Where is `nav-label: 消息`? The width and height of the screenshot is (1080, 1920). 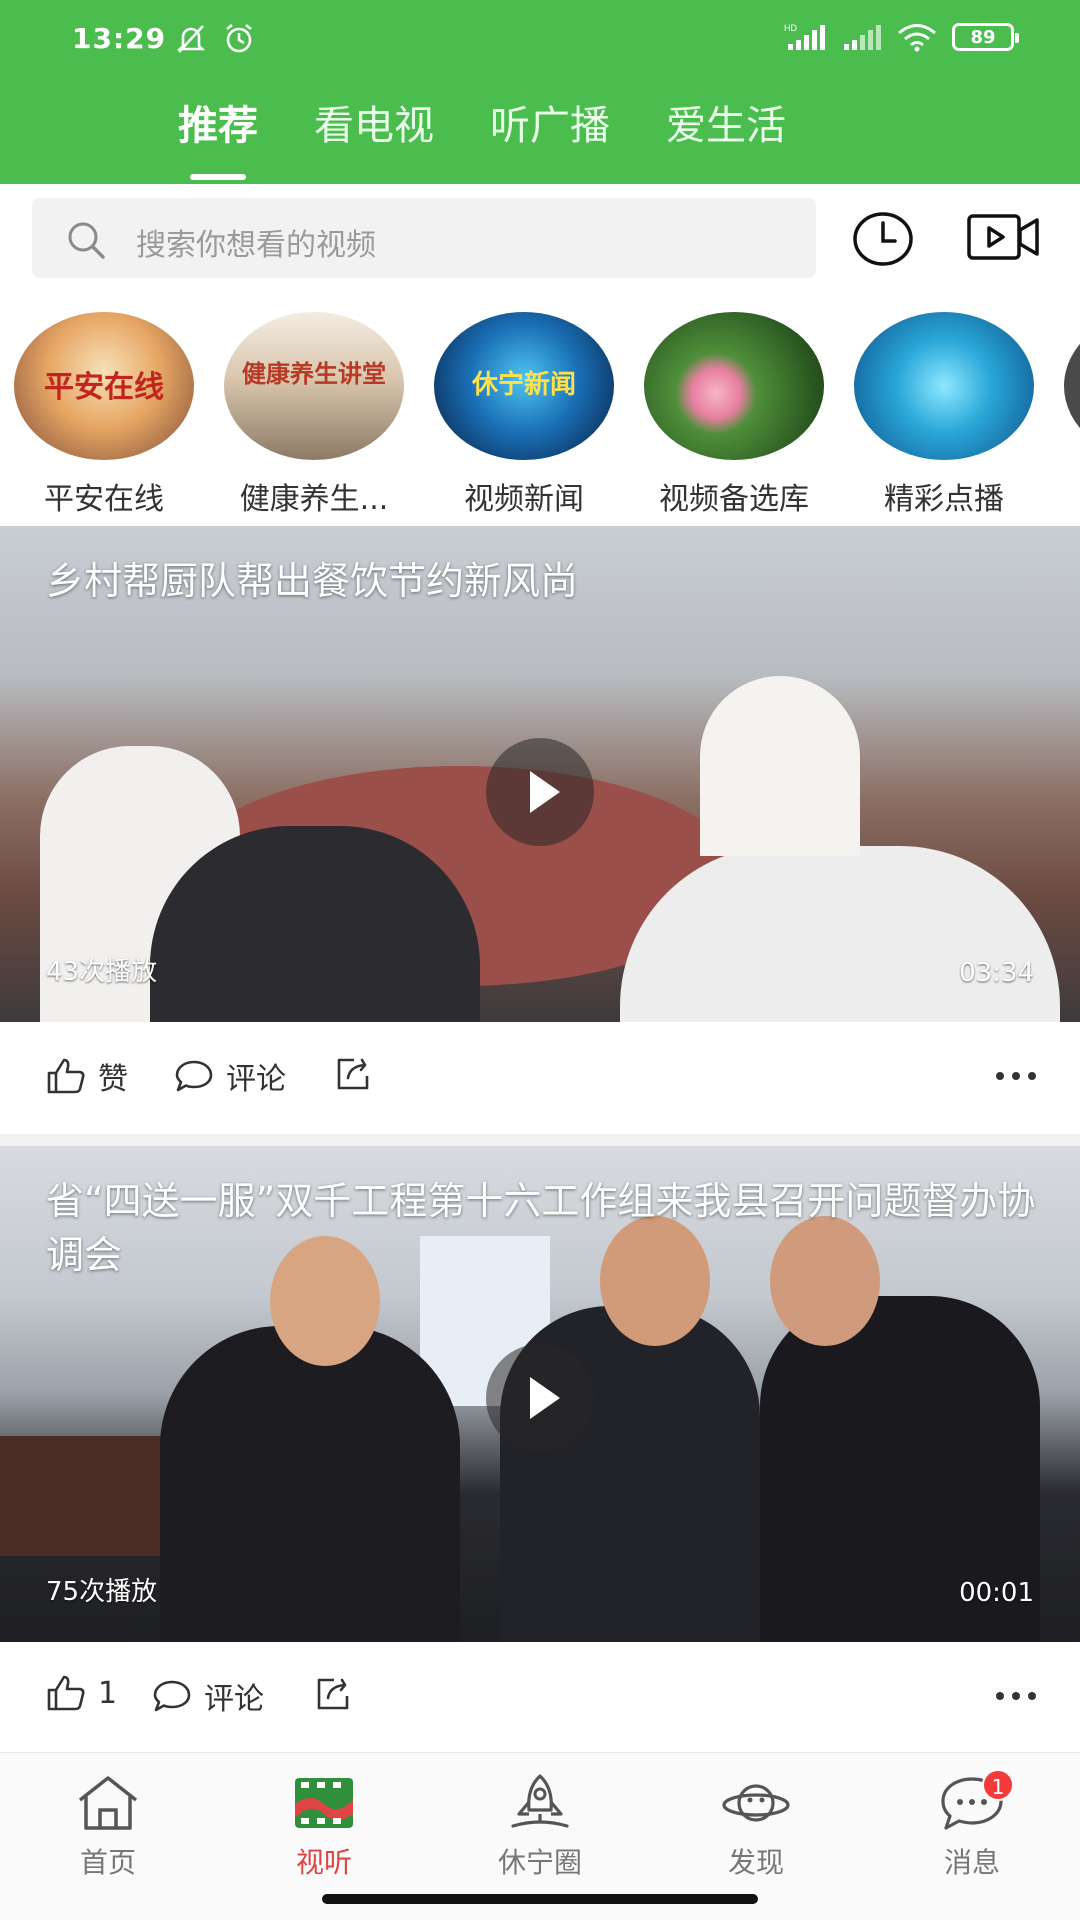
nav-label: 消息 is located at coordinates (971, 1862).